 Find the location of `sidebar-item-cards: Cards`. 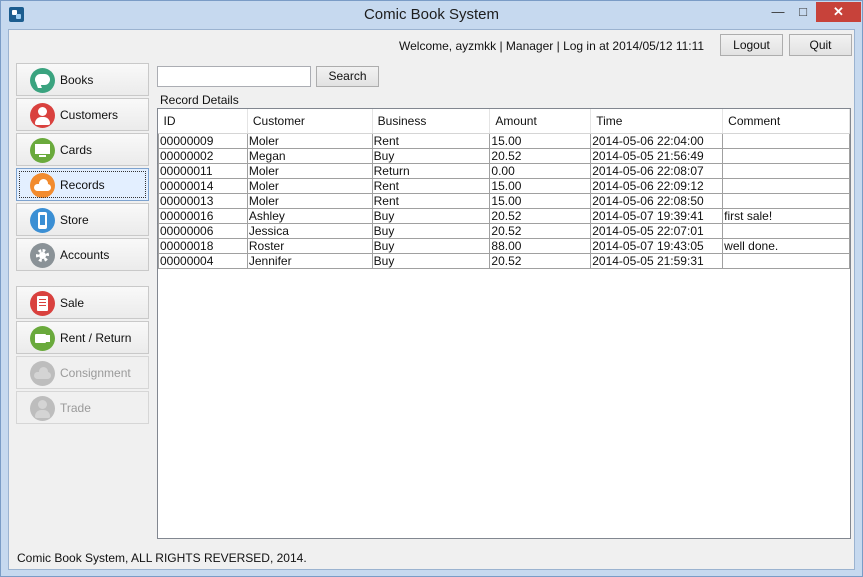

sidebar-item-cards: Cards is located at coordinates (82, 149).